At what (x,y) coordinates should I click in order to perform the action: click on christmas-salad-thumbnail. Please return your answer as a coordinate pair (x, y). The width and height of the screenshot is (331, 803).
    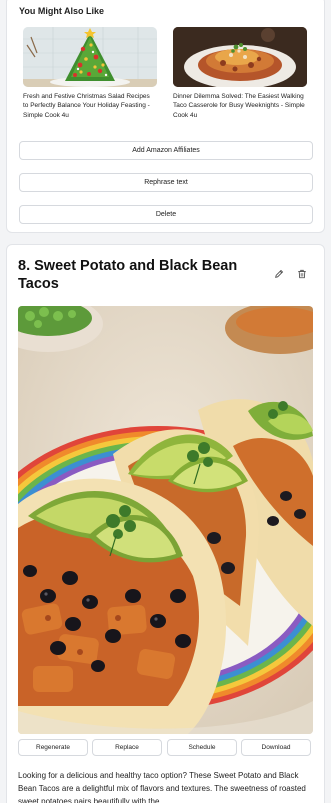
    Looking at the image, I should click on (90, 57).